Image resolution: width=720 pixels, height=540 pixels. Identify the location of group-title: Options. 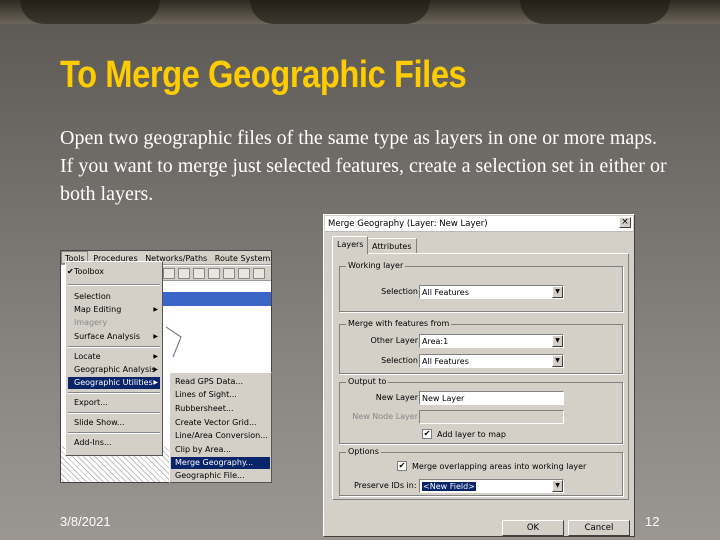
(363, 451).